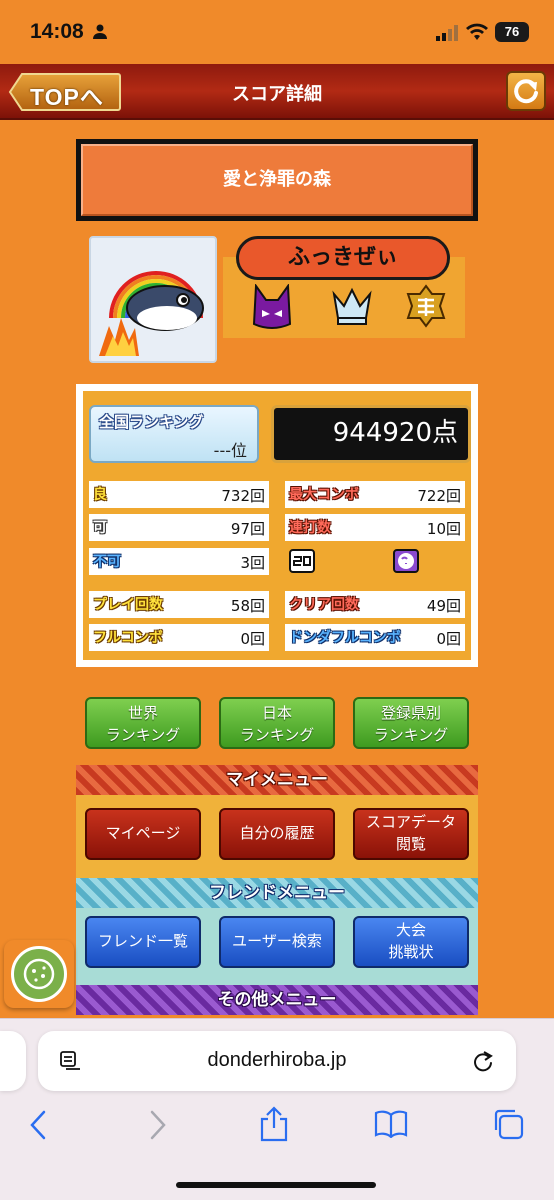 Image resolution: width=554 pixels, height=1200 pixels. What do you see at coordinates (411, 834) in the screenshot?
I see `score-data-button: スコアデータ 閲覧` at bounding box center [411, 834].